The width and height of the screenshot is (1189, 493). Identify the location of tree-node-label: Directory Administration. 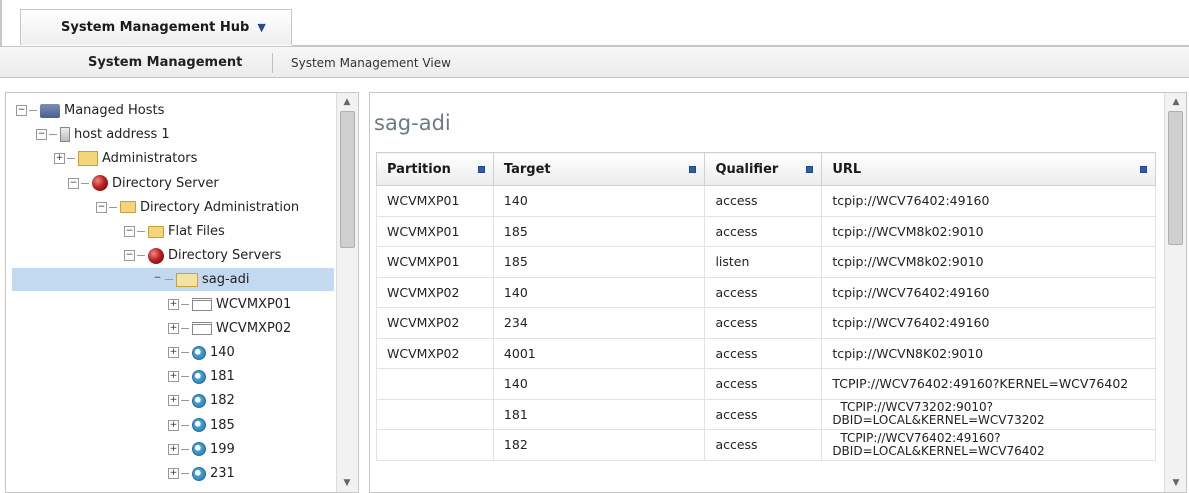
(220, 207).